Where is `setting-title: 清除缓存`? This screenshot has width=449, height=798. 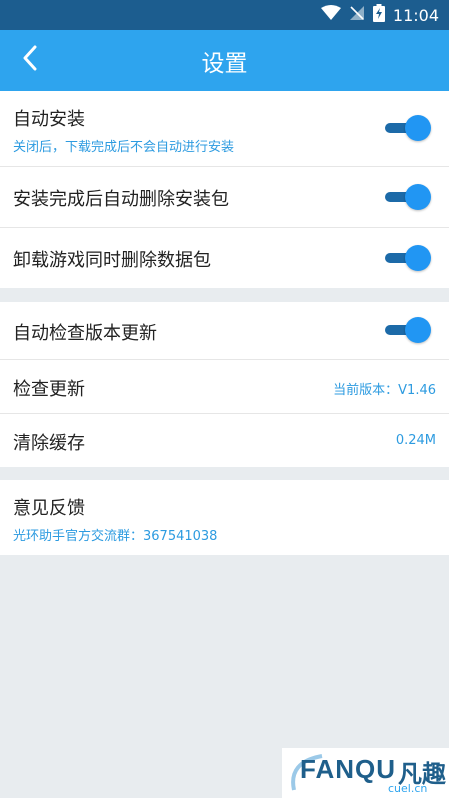 setting-title: 清除缓存 is located at coordinates (49, 443).